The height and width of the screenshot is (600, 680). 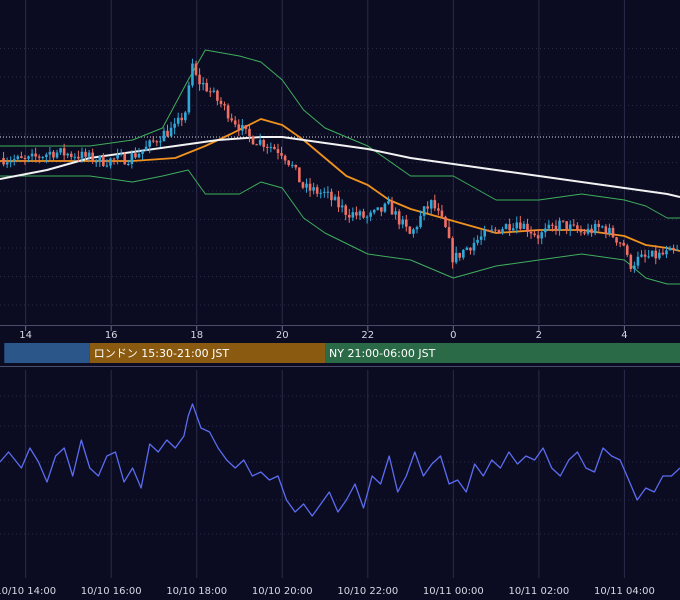 I want to click on osc-tick-label: 10/11 04:00, so click(x=624, y=591).